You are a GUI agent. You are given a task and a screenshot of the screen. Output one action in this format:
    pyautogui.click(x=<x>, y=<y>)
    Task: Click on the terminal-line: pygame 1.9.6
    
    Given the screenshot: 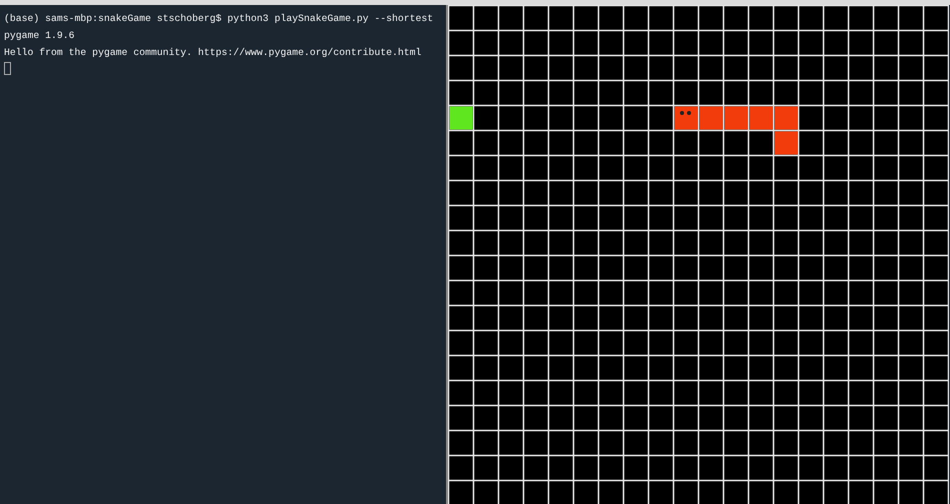 What is the action you would take?
    pyautogui.click(x=39, y=36)
    